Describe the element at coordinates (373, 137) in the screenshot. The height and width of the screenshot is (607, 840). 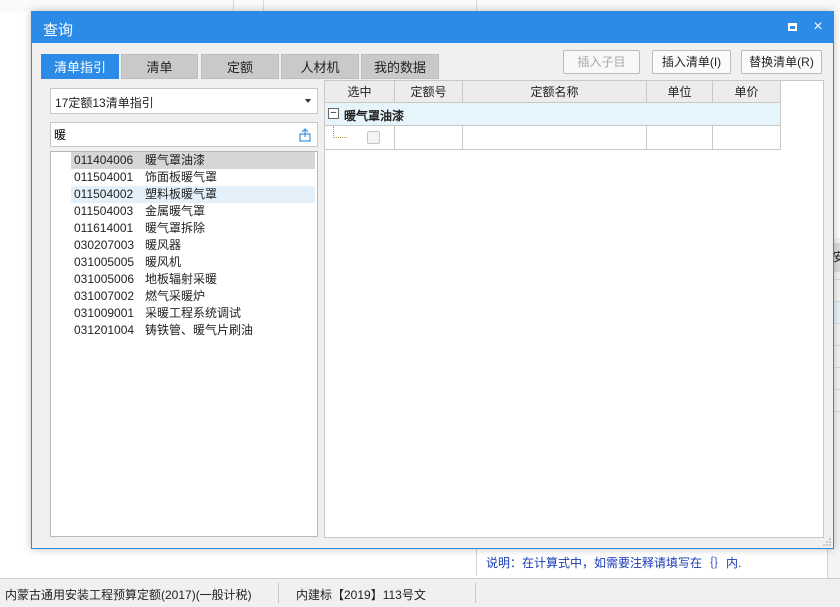
I see `select-checkbox` at that location.